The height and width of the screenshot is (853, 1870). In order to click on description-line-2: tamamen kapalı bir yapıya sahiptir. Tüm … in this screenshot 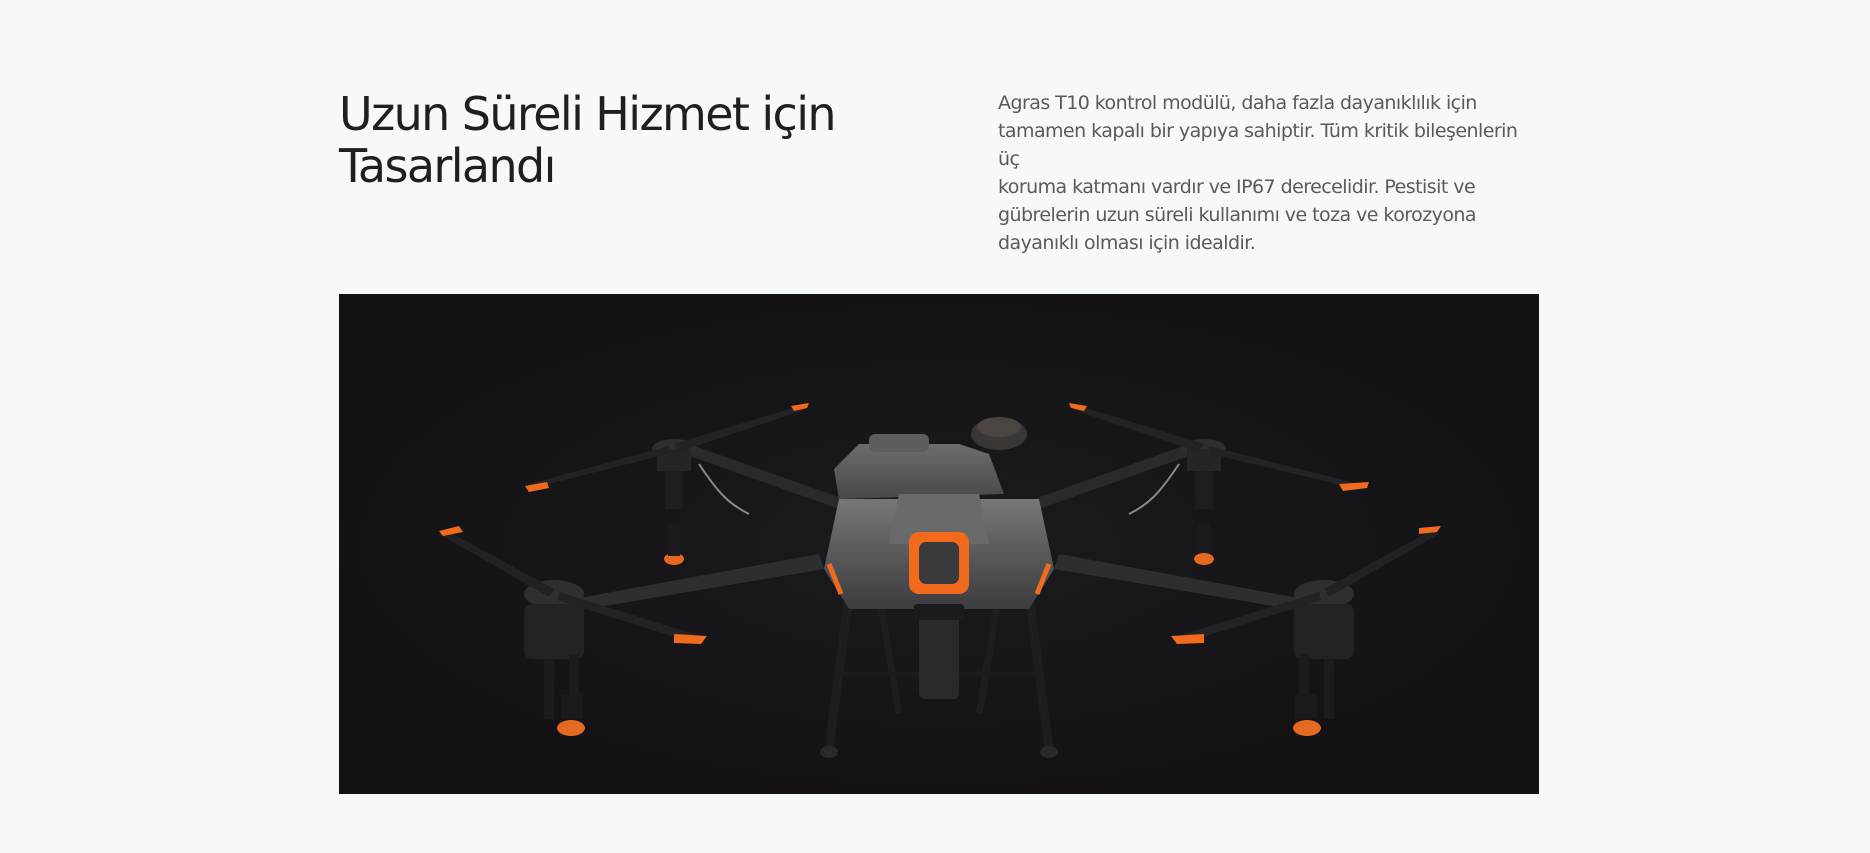, I will do `click(1258, 145)`.